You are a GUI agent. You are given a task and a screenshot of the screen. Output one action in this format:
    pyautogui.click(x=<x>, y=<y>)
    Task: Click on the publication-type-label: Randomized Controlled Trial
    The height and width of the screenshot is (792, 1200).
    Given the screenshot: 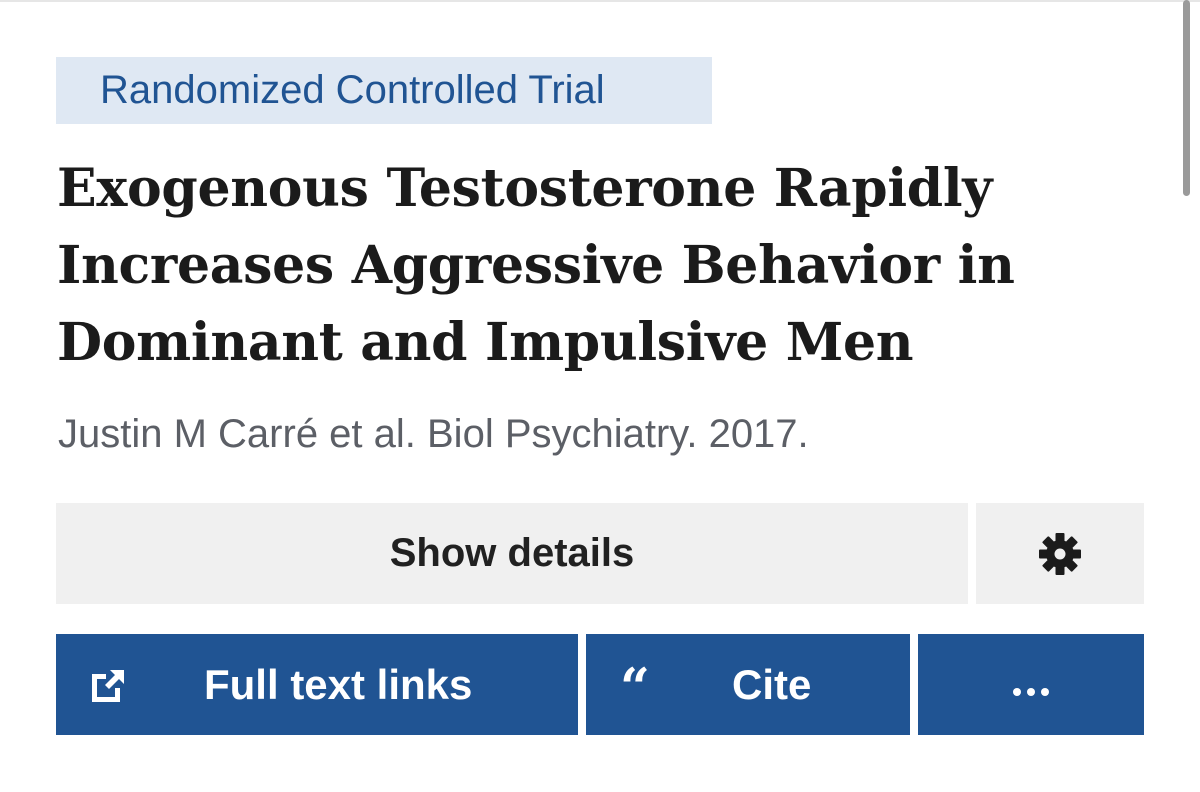 What is the action you would take?
    pyautogui.click(x=352, y=90)
    